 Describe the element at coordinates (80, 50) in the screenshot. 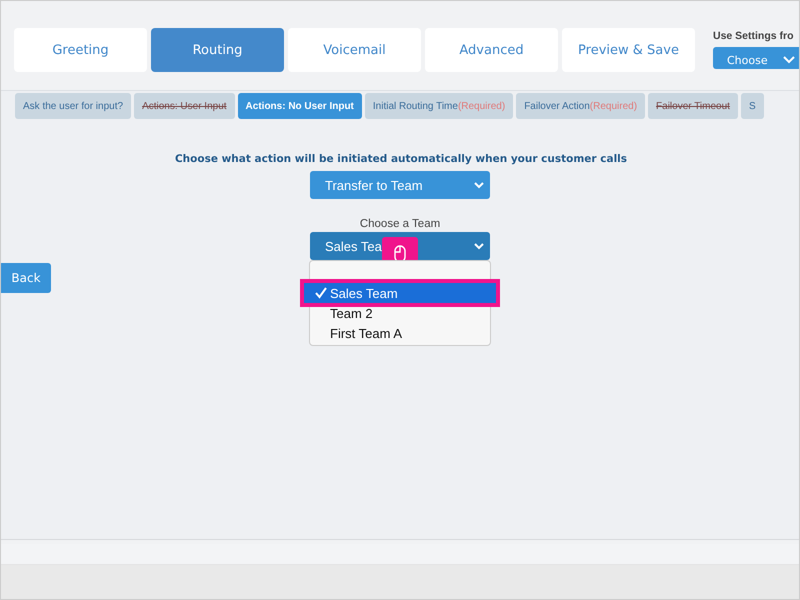

I see `step-tab: Greeting` at that location.